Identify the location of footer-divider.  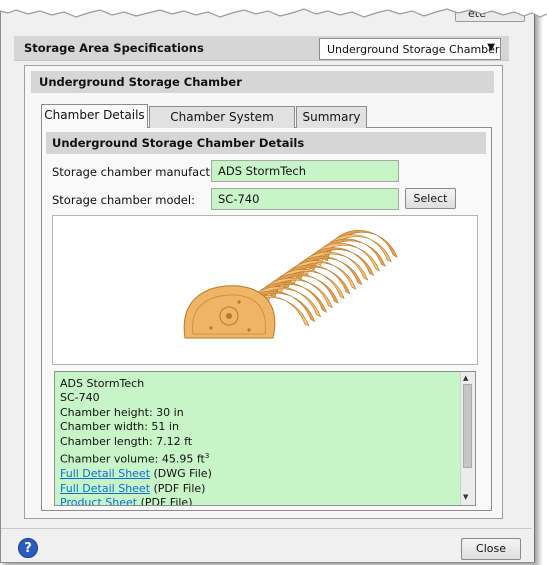
(266, 528).